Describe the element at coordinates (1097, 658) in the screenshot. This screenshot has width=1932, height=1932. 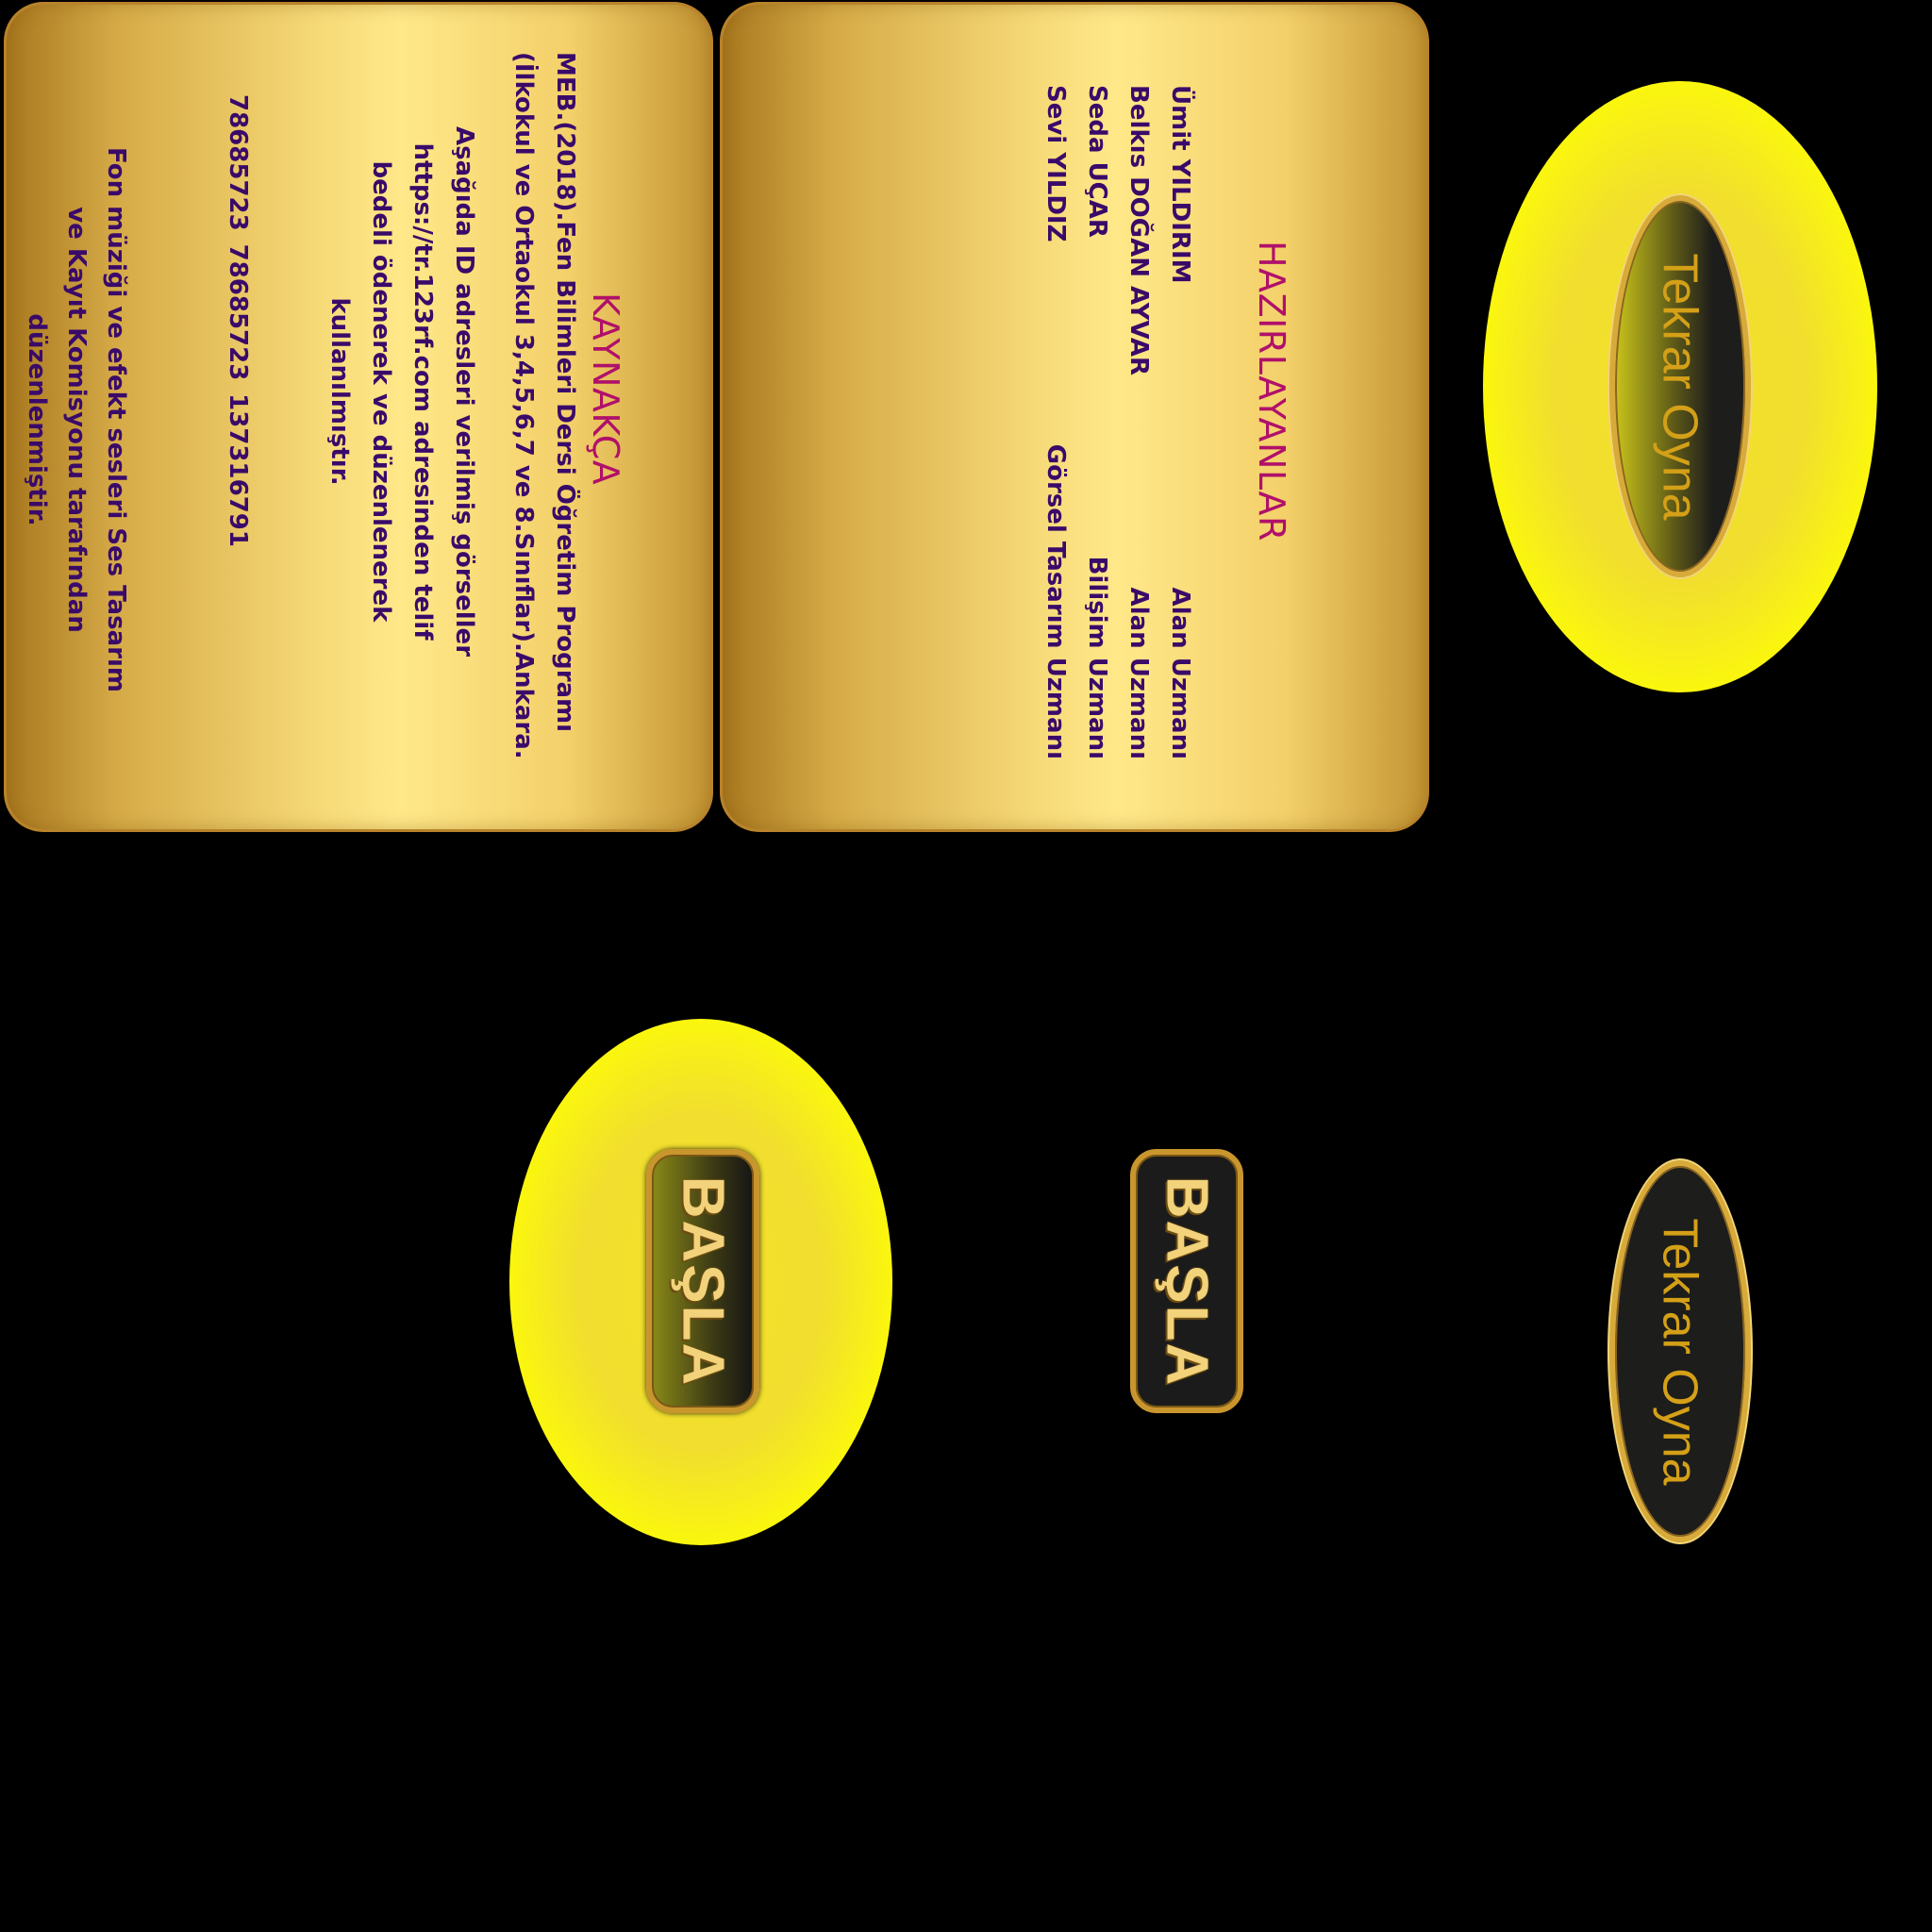
I see `credit-role: Bilişim Uzmanı` at that location.